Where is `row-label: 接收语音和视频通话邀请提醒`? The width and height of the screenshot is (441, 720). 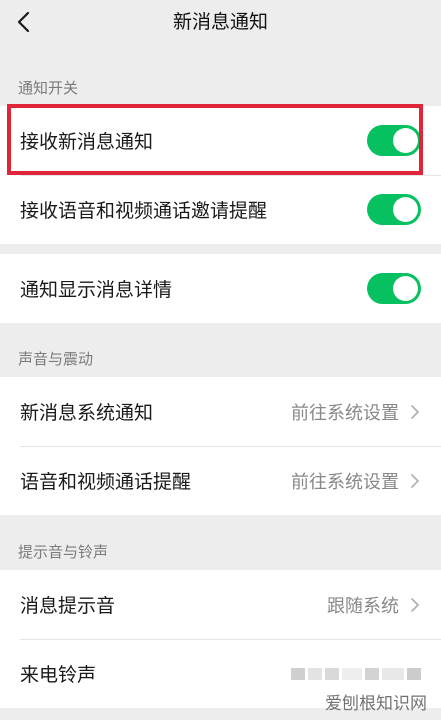 row-label: 接收语音和视频通话邀请提醒 is located at coordinates (144, 211).